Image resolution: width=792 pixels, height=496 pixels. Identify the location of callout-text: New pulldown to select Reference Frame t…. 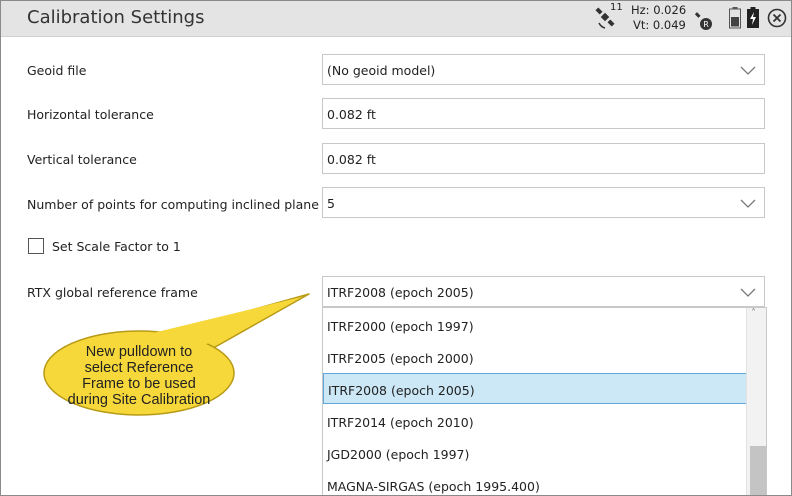
(139, 376).